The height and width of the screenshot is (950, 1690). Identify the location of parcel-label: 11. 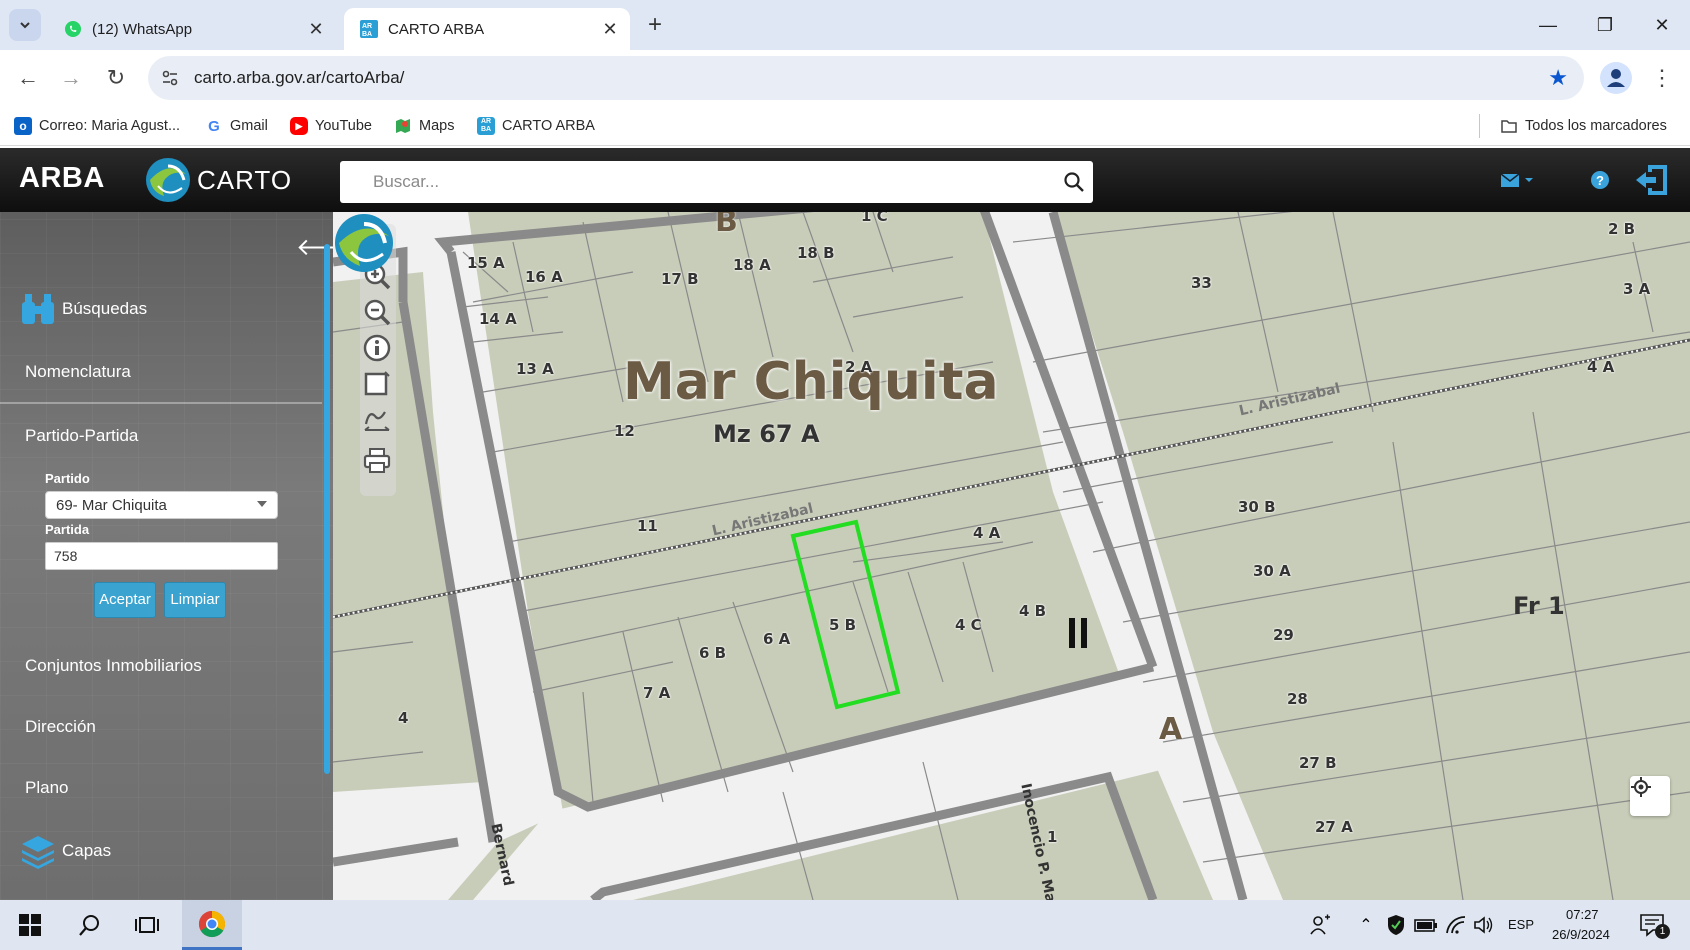
(647, 526).